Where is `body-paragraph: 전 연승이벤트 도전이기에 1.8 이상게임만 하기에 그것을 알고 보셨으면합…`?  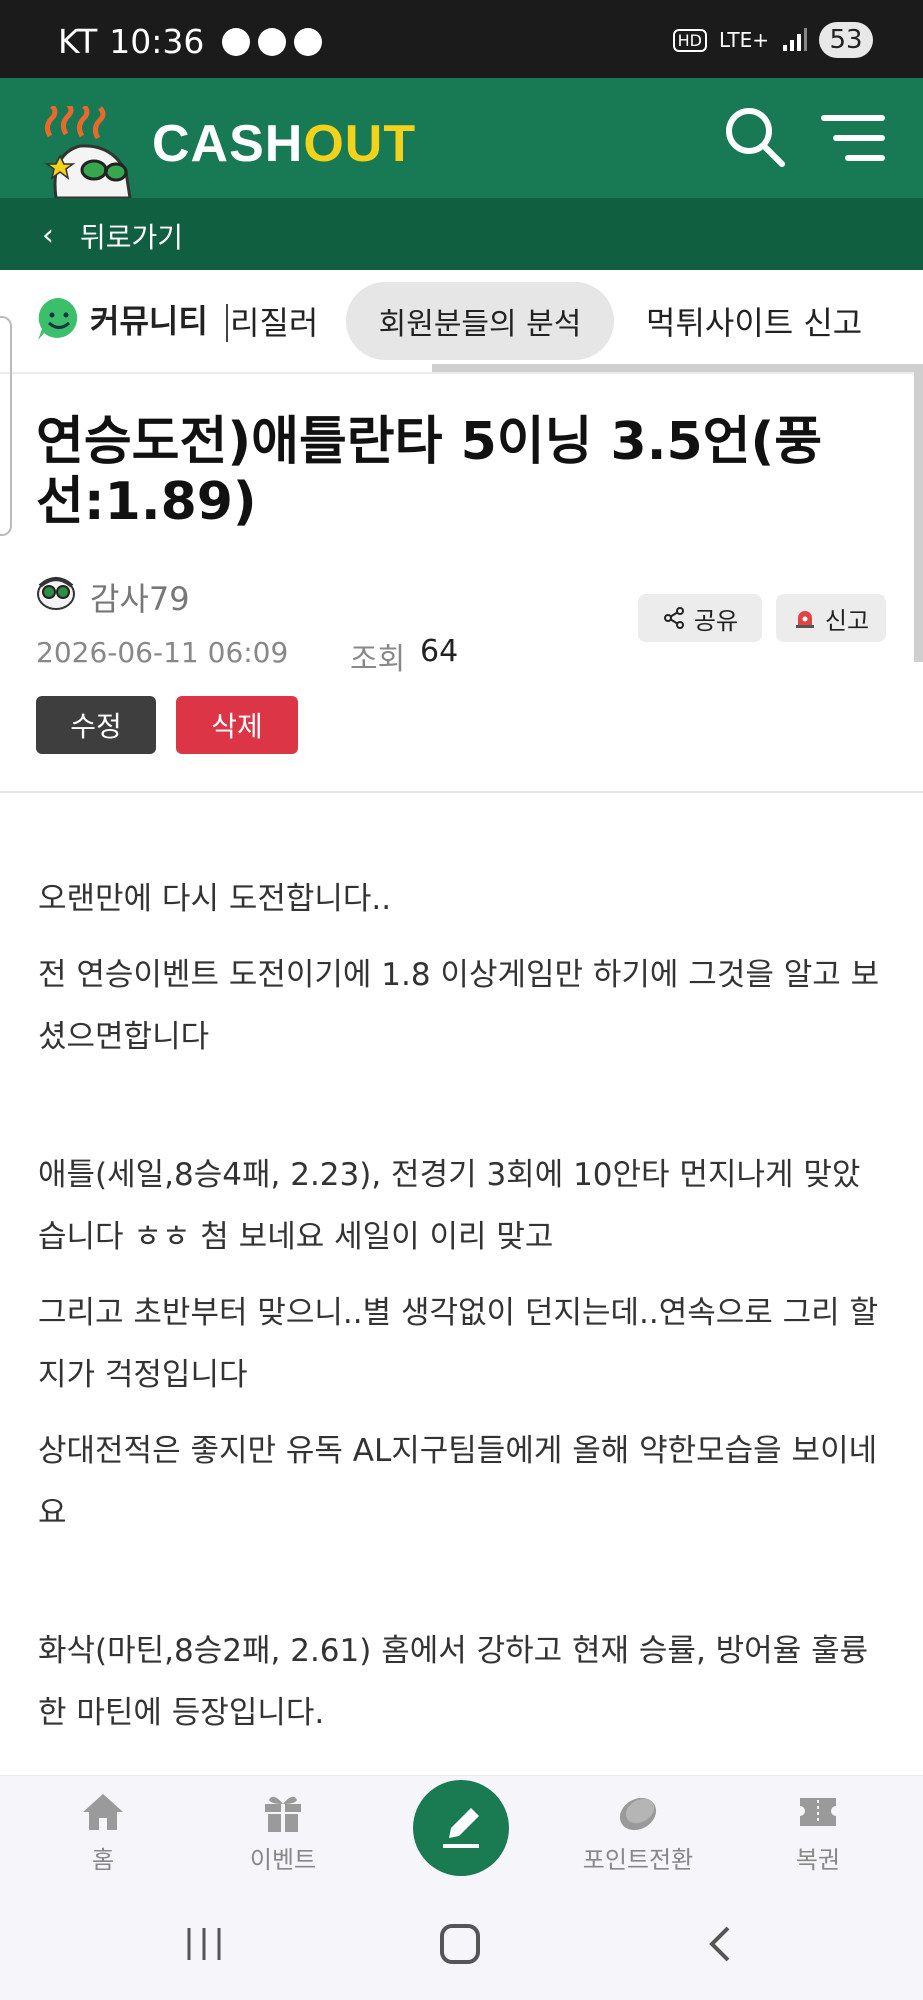 body-paragraph: 전 연승이벤트 도전이기에 1.8 이상게임만 하기에 그것을 알고 보셨으면합… is located at coordinates (459, 1006).